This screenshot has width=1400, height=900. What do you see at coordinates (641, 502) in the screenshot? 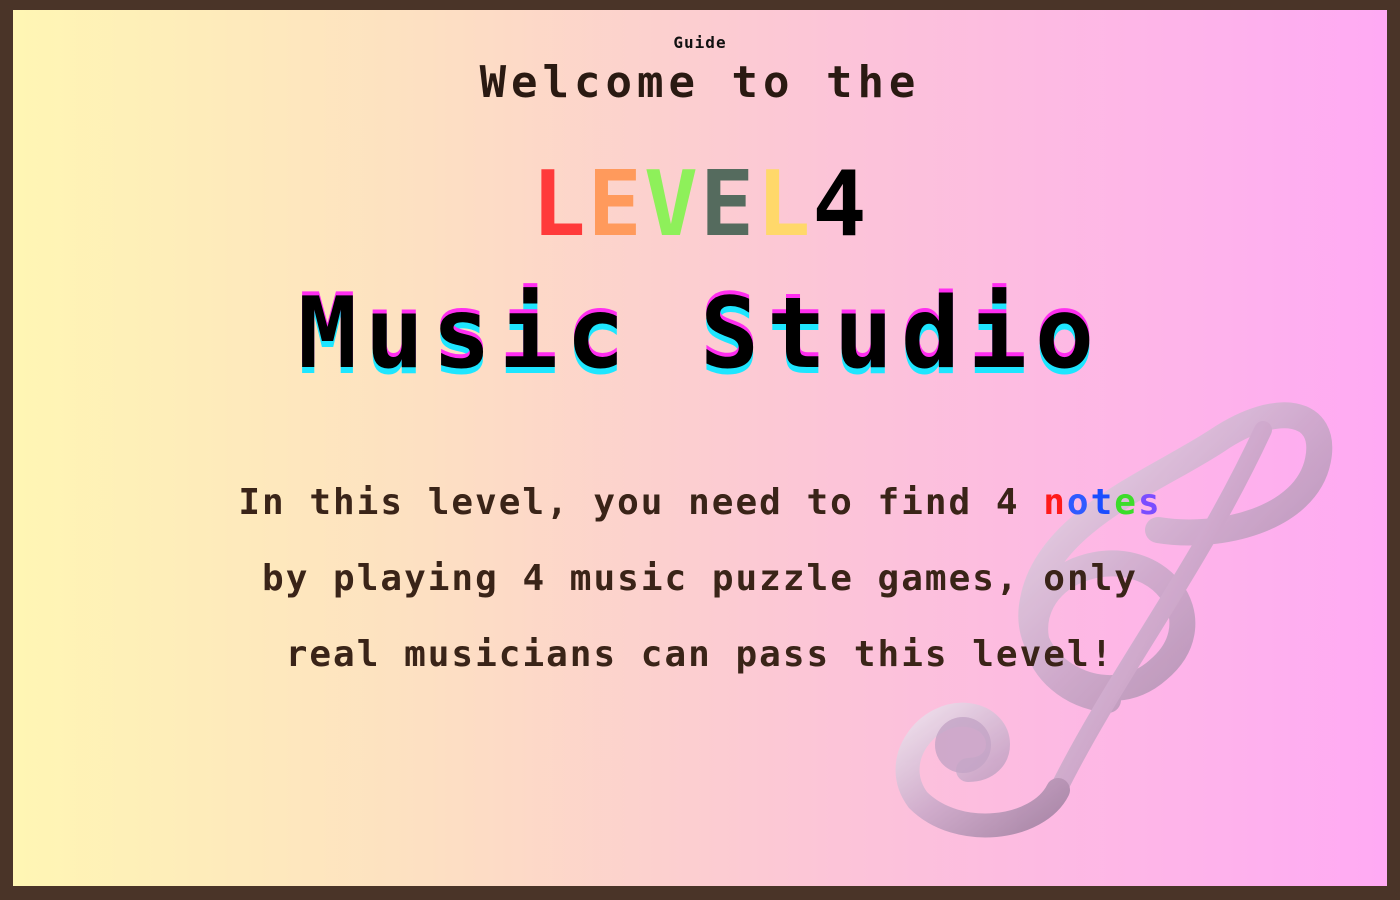
I see `description-line-1-text: In this level, you need to find 4` at bounding box center [641, 502].